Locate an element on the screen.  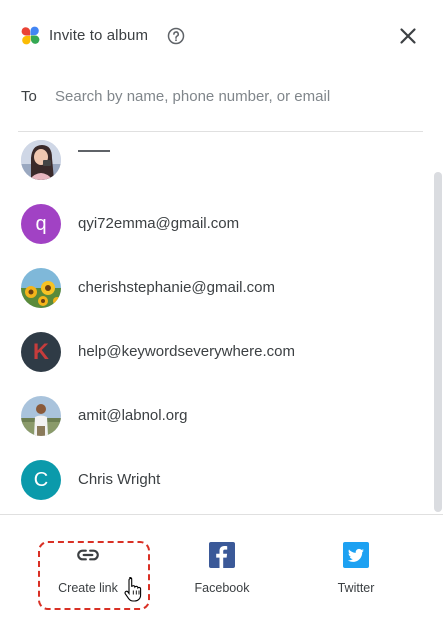
avatar-initial: q is located at coordinates (41, 223).